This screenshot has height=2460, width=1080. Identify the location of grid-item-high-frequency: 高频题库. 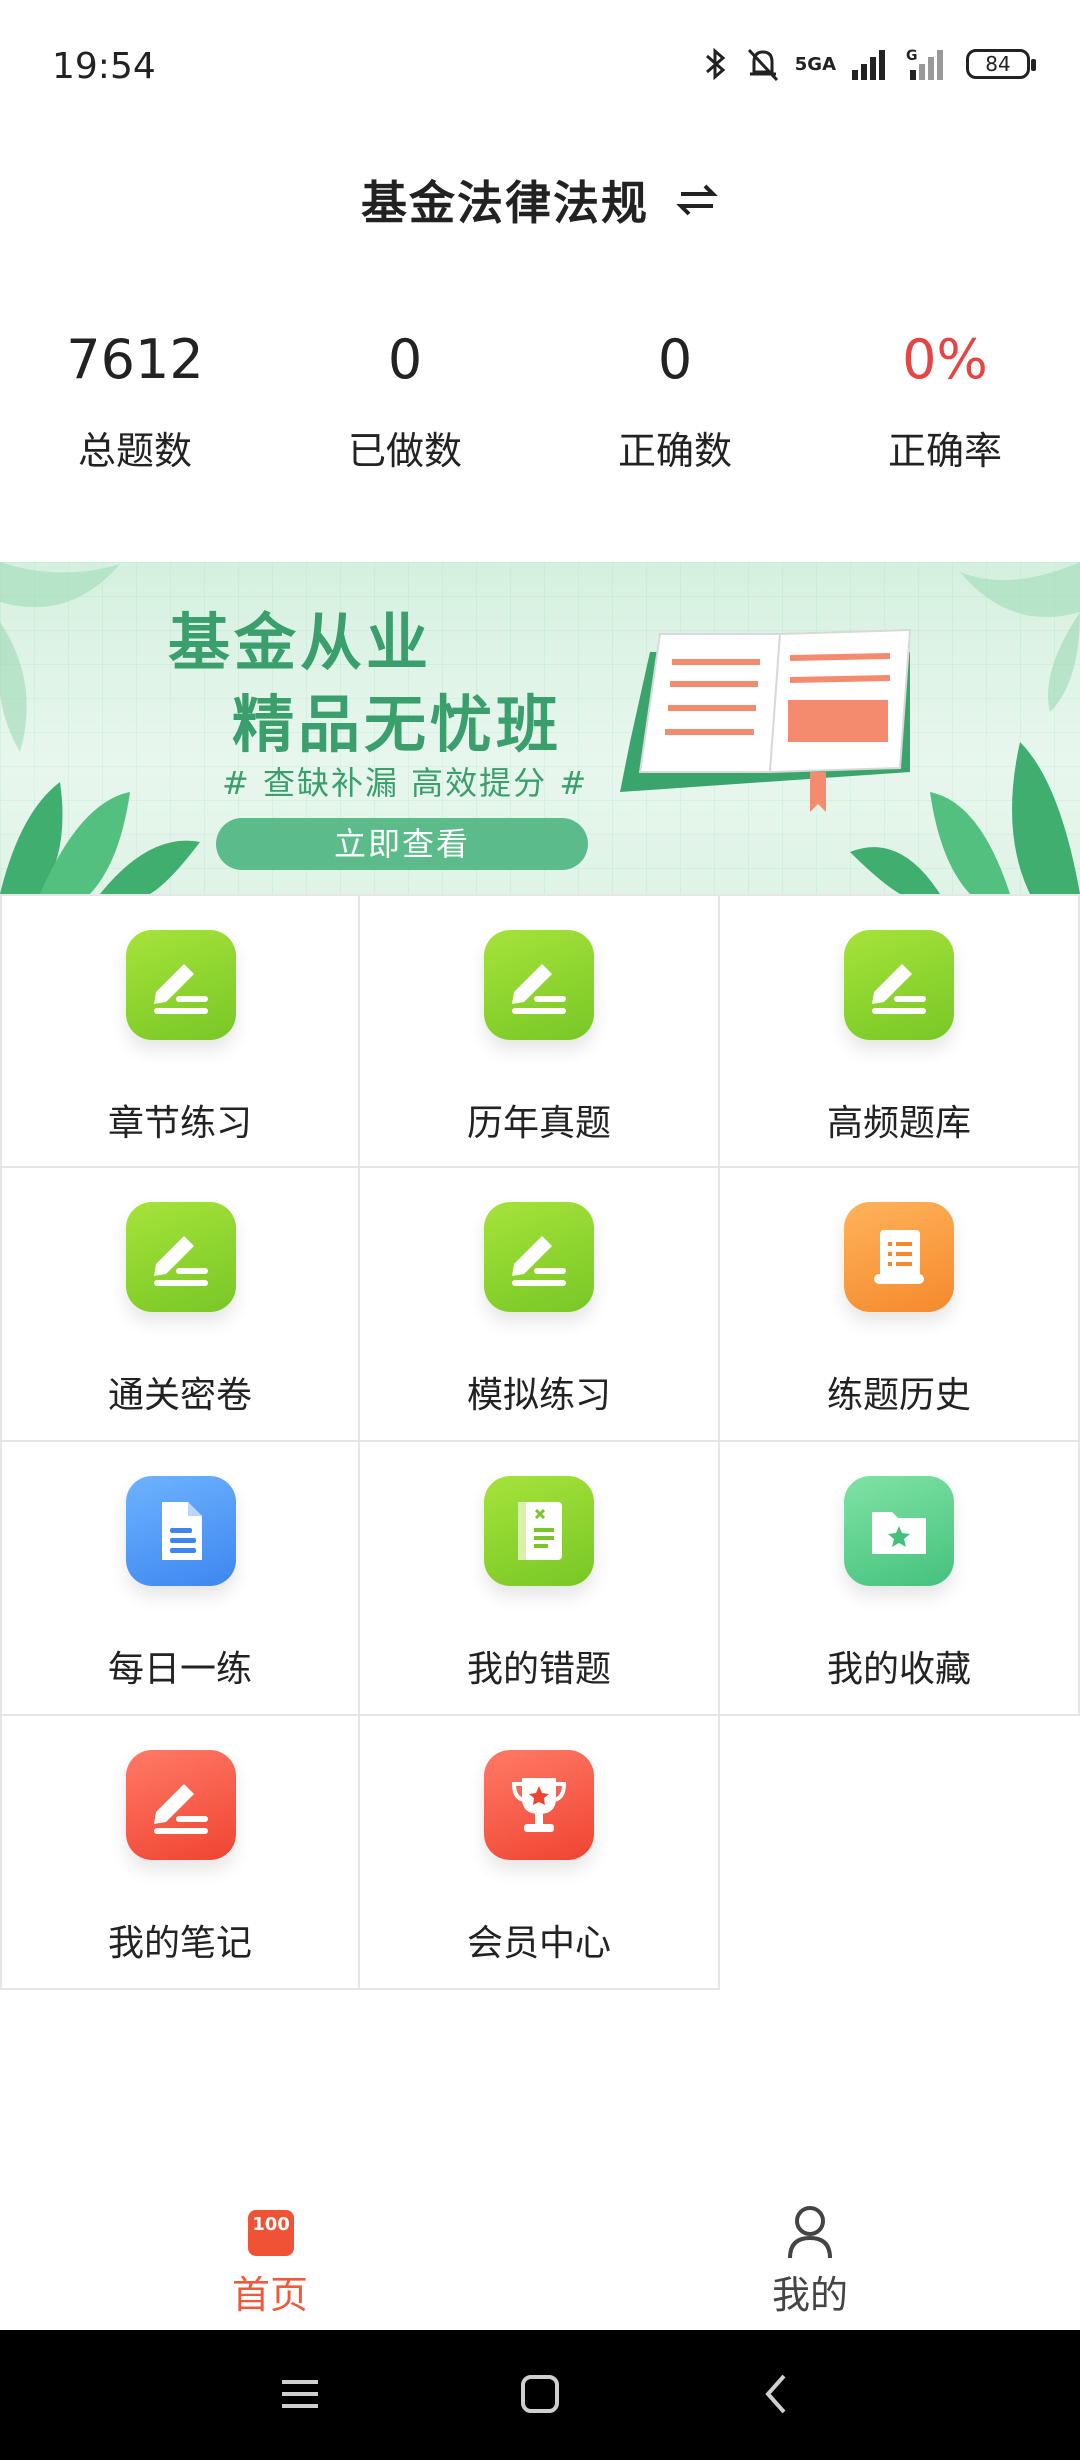
(900, 1031).